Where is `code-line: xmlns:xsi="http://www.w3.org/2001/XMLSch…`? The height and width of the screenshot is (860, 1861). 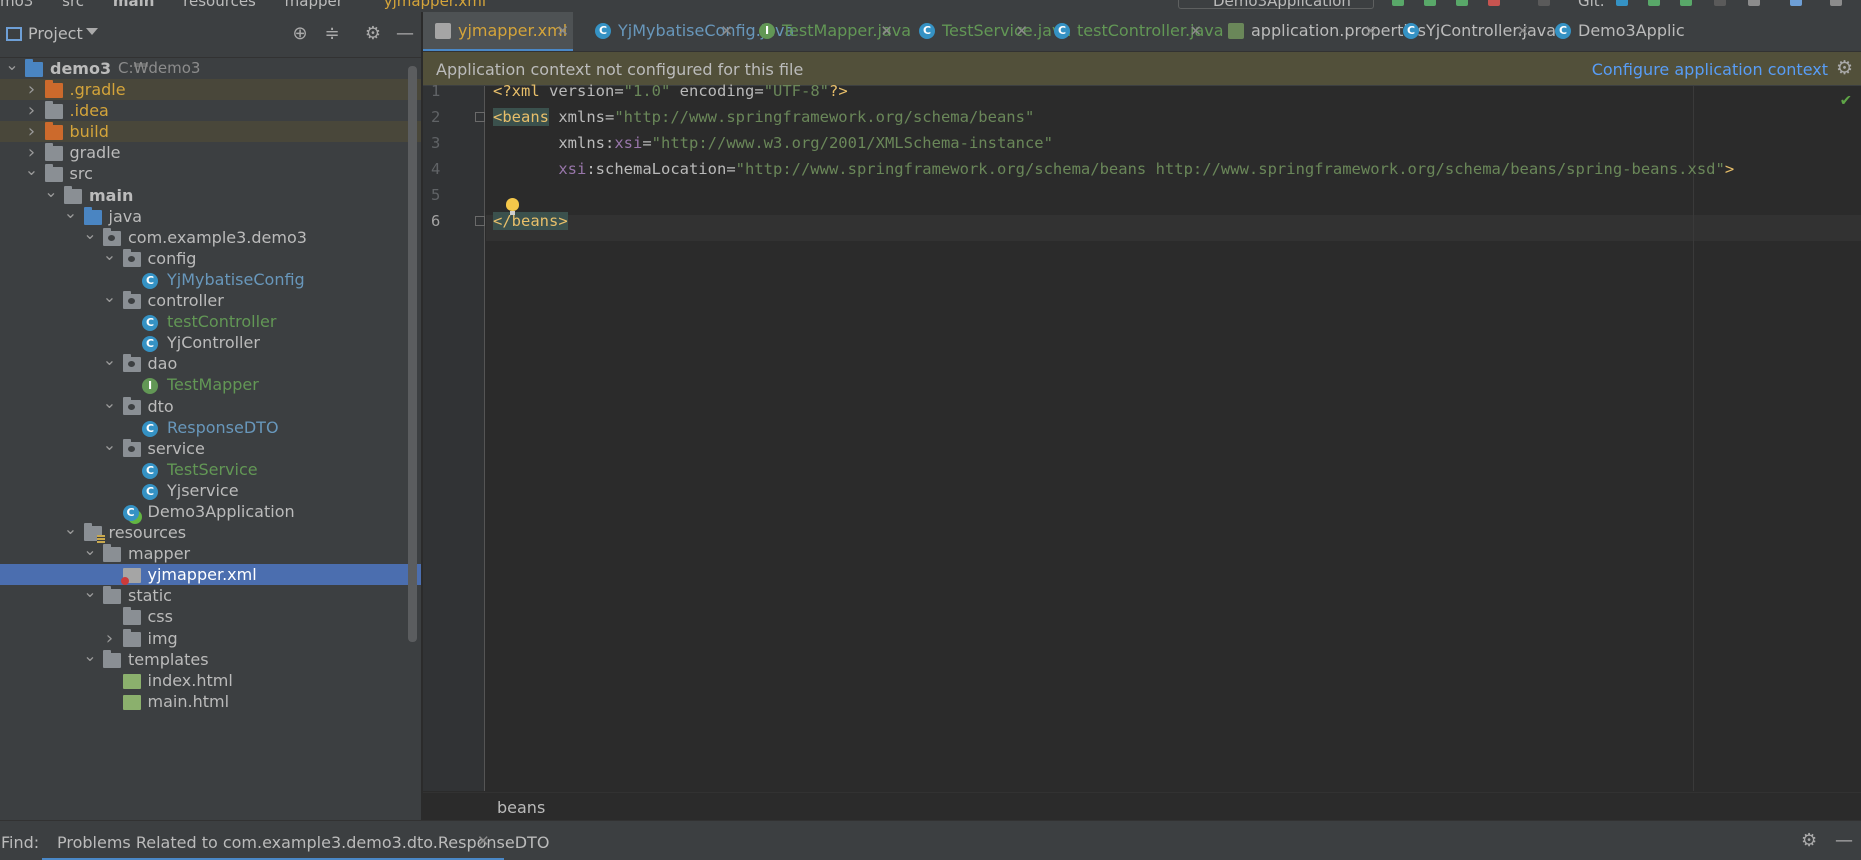 code-line: xmlns:xsi="http://www.w3.org/2001/XMLSch… is located at coordinates (773, 143).